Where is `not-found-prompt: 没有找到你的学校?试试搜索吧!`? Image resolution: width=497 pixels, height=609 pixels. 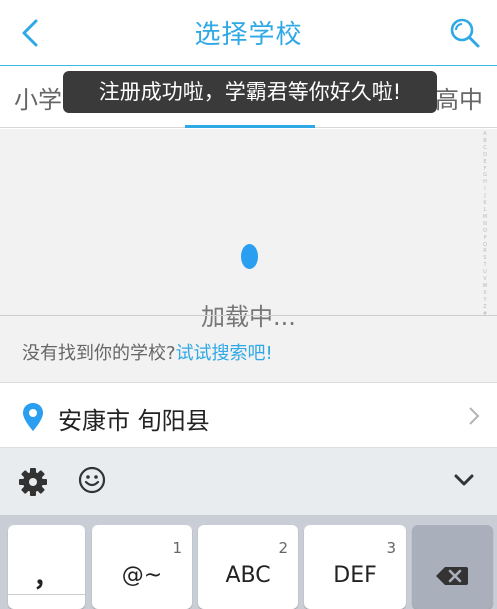
not-found-prompt: 没有找到你的学校?试试搜索吧! is located at coordinates (147, 352).